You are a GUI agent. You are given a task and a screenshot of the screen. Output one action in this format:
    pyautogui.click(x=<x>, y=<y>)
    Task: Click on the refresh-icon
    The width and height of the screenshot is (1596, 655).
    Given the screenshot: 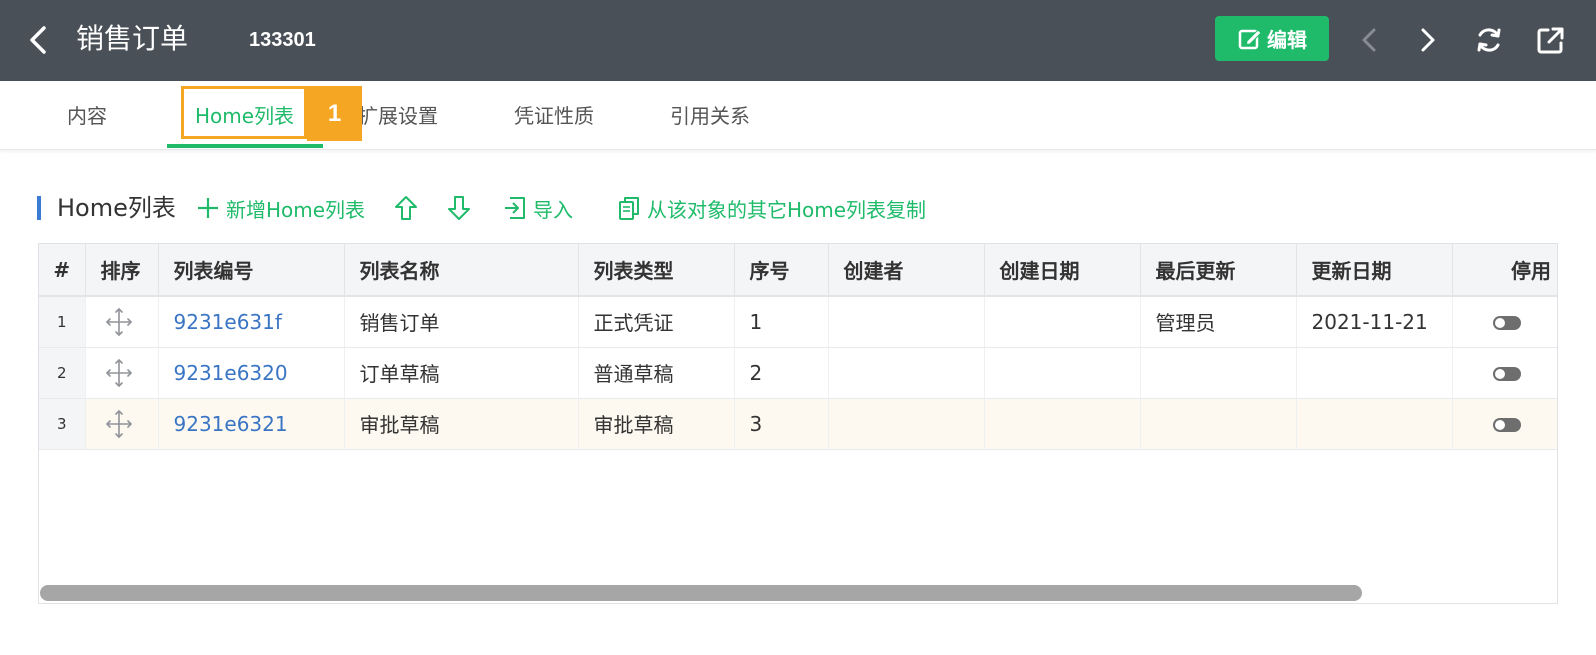 What is the action you would take?
    pyautogui.click(x=1489, y=40)
    